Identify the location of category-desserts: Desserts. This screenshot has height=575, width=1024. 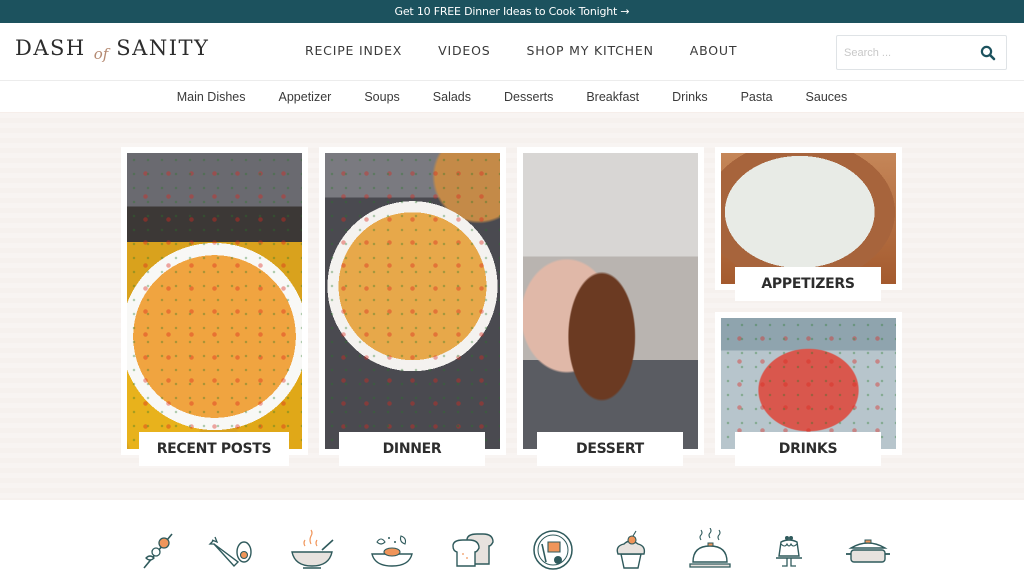
(528, 97).